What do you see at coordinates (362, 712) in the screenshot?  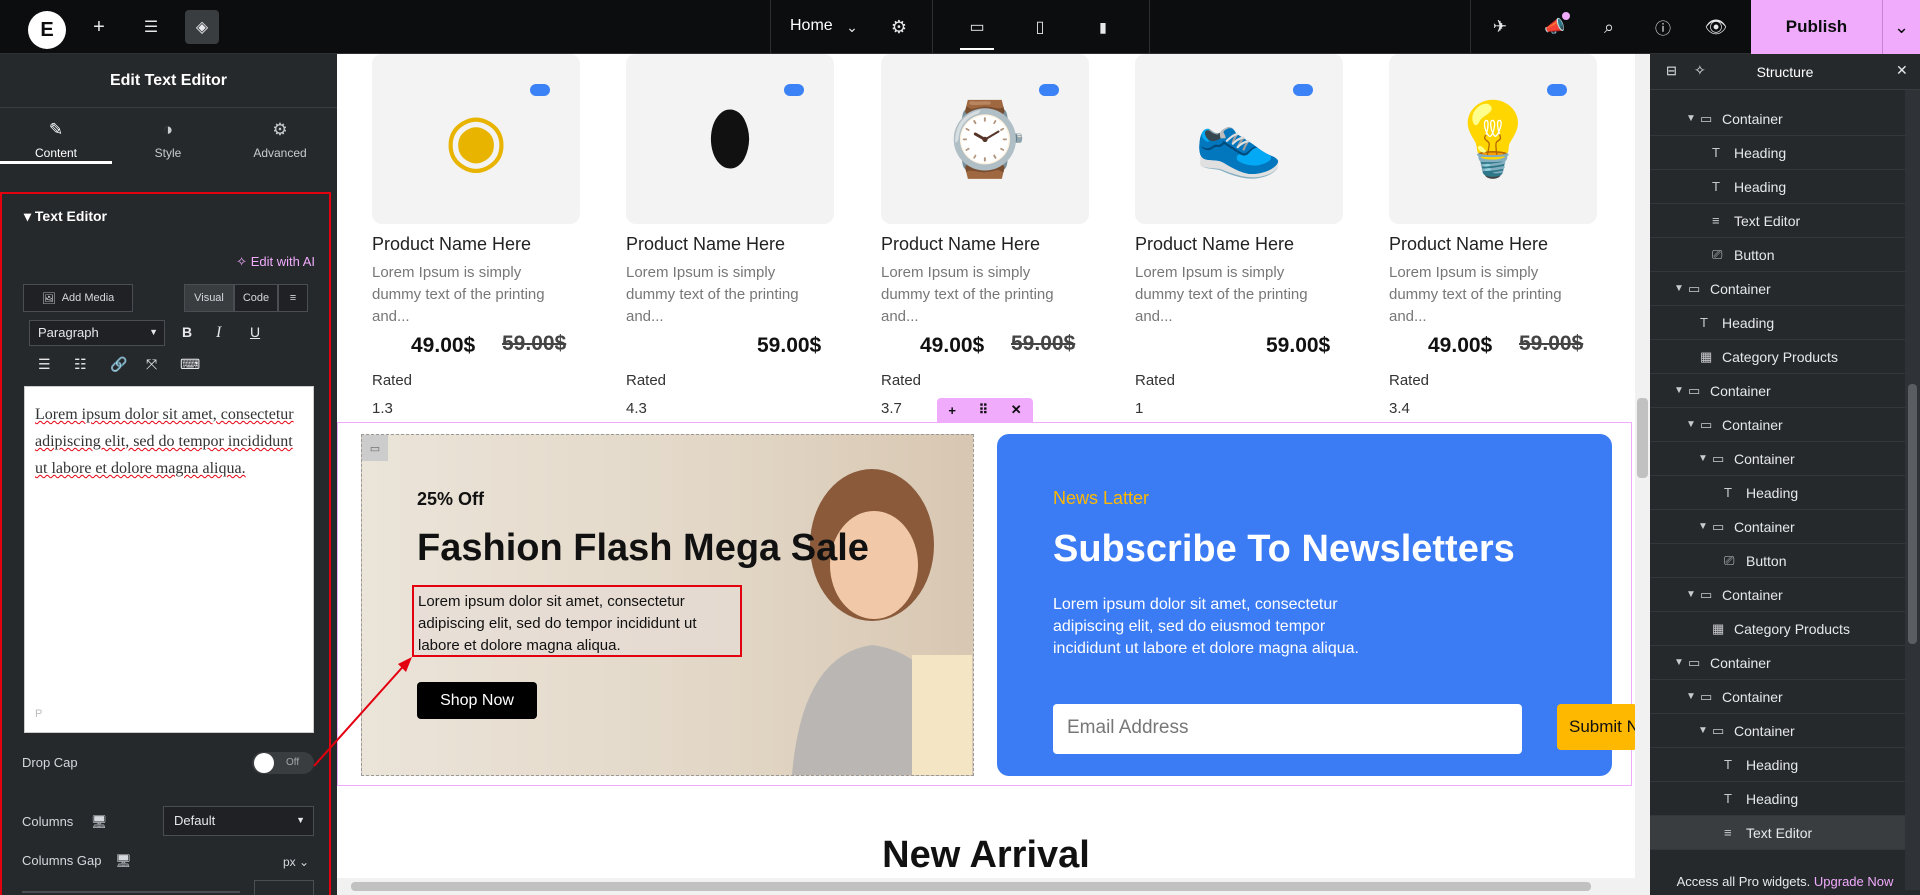 I see `annotation-arrow` at bounding box center [362, 712].